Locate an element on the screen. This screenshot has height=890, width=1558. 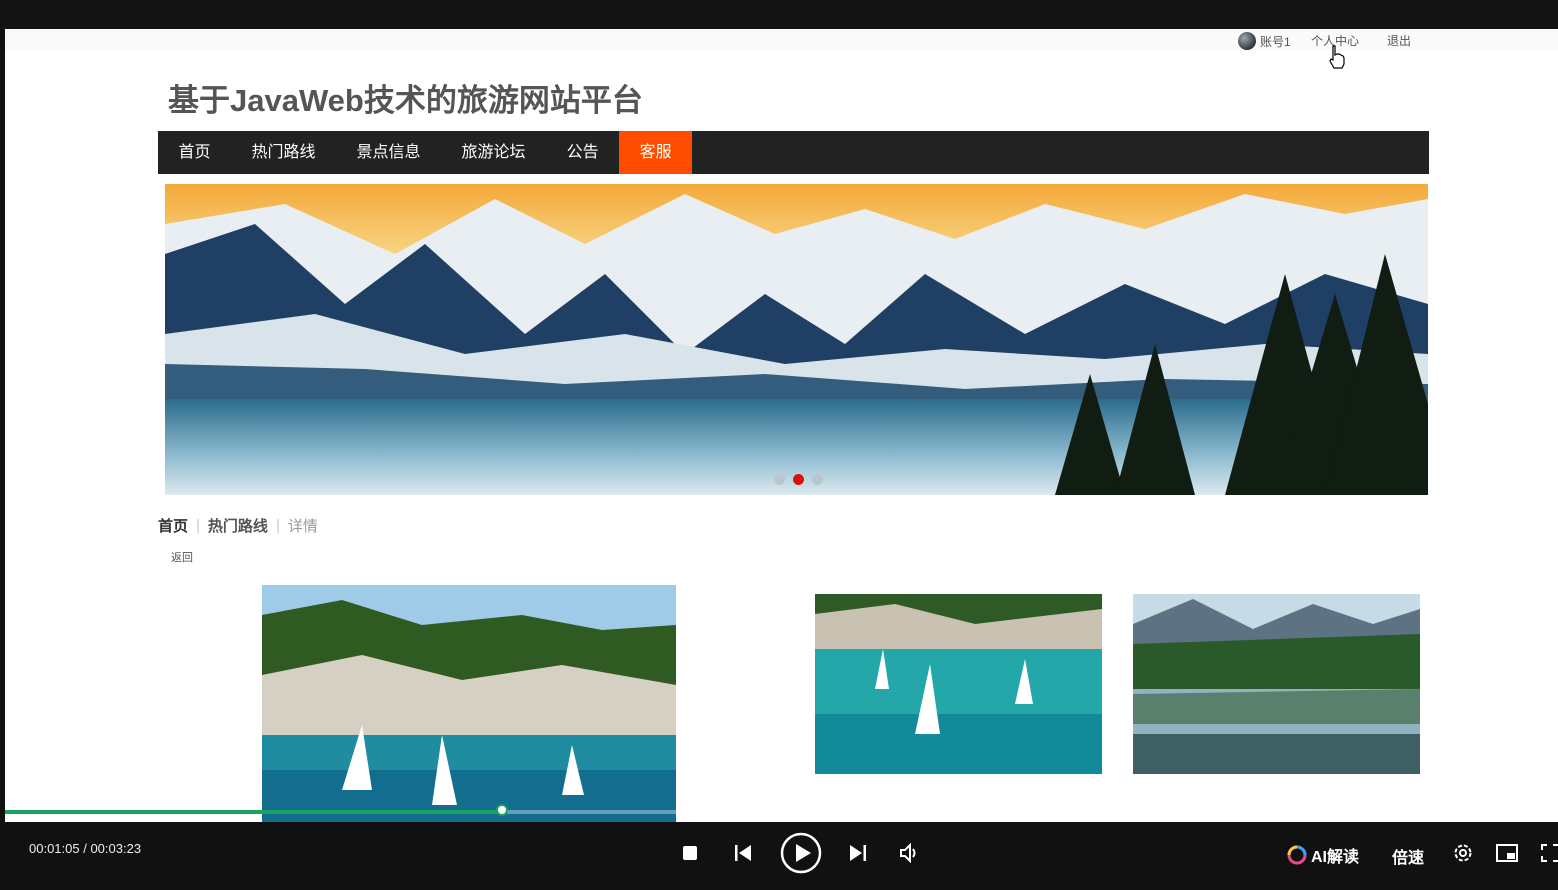
account-name: 账号1 is located at coordinates (1275, 41).